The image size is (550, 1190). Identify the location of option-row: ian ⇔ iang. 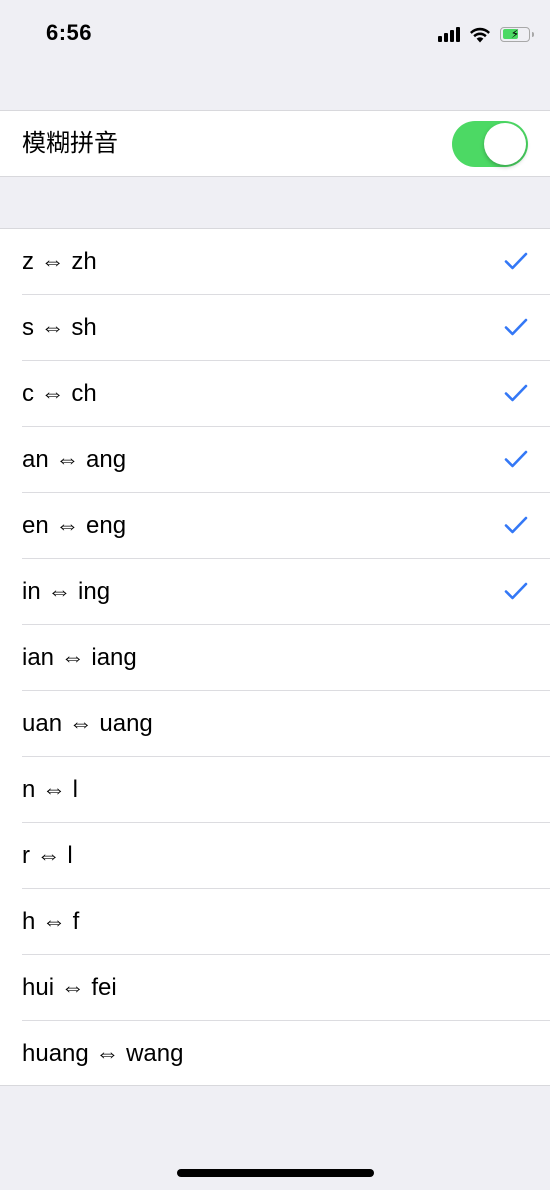
(275, 658).